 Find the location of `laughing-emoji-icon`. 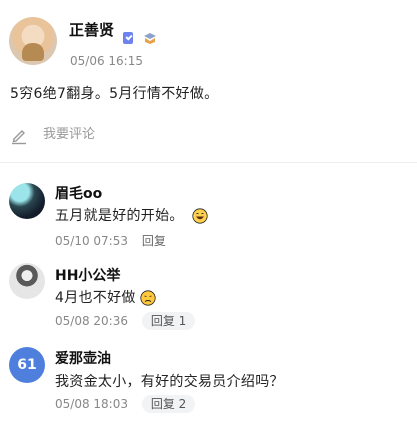

laughing-emoji-icon is located at coordinates (200, 216).